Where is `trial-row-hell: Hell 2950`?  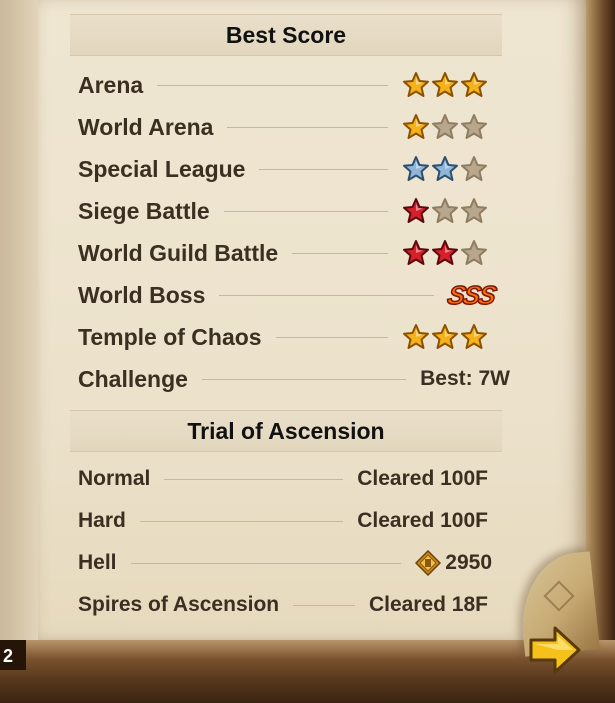 trial-row-hell: Hell 2950 is located at coordinates (289, 563).